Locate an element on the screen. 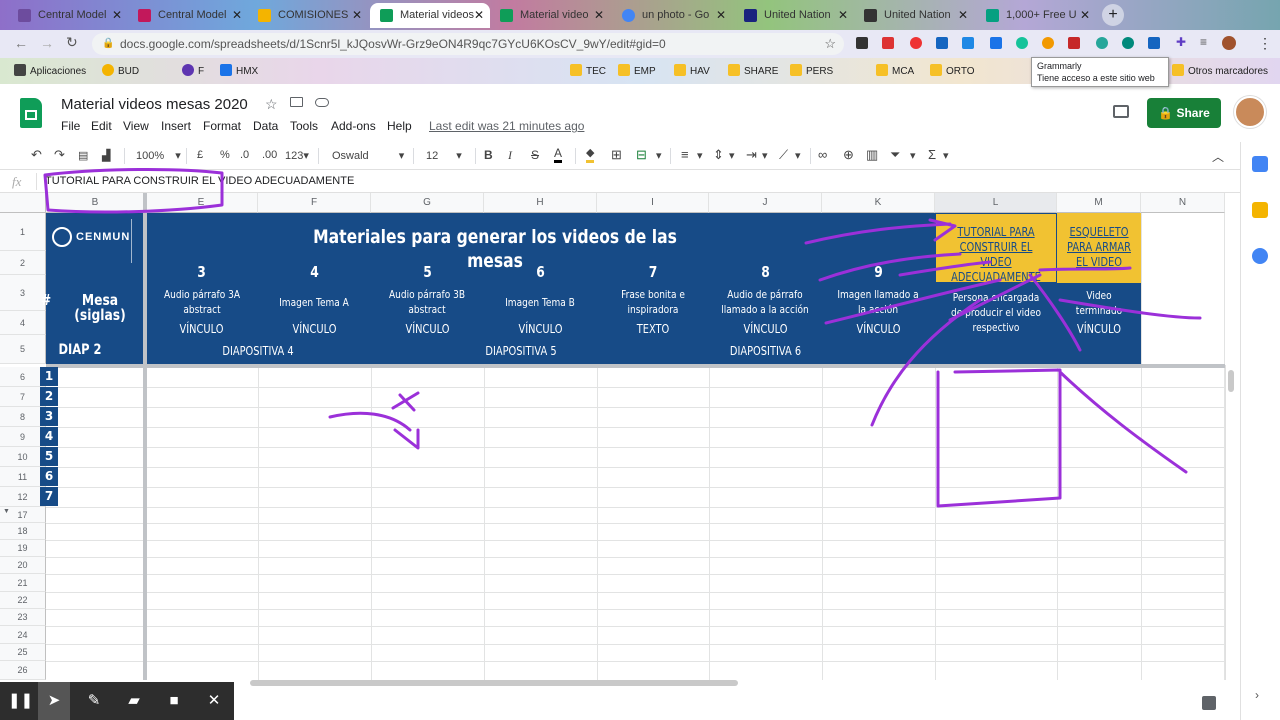 The height and width of the screenshot is (720, 1280). column-header-m: M is located at coordinates (1099, 203).